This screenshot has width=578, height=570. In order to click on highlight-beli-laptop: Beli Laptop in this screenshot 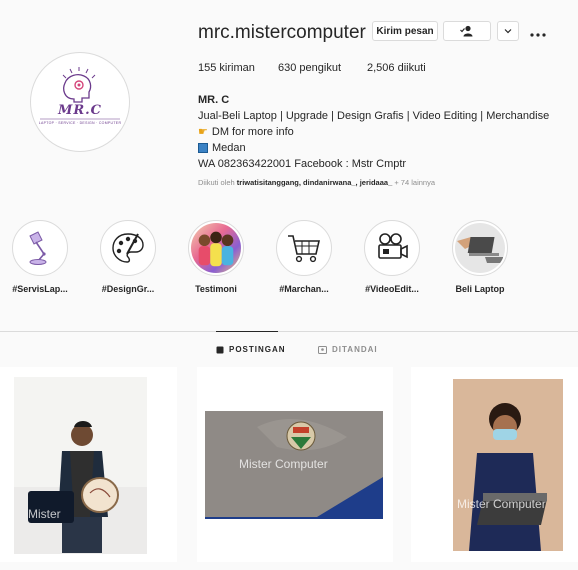, I will do `click(480, 257)`.